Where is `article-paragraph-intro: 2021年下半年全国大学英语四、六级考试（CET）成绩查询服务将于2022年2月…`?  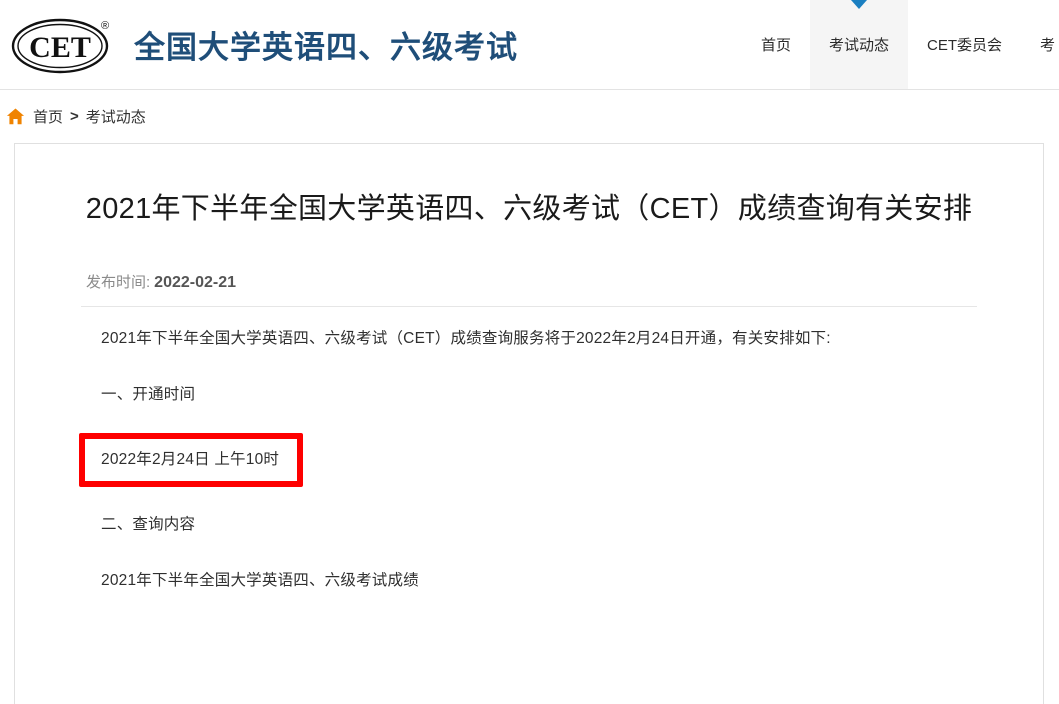 article-paragraph-intro: 2021年下半年全国大学英语四、六级考试（CET）成绩查询服务将于2022年2月… is located at coordinates (466, 338).